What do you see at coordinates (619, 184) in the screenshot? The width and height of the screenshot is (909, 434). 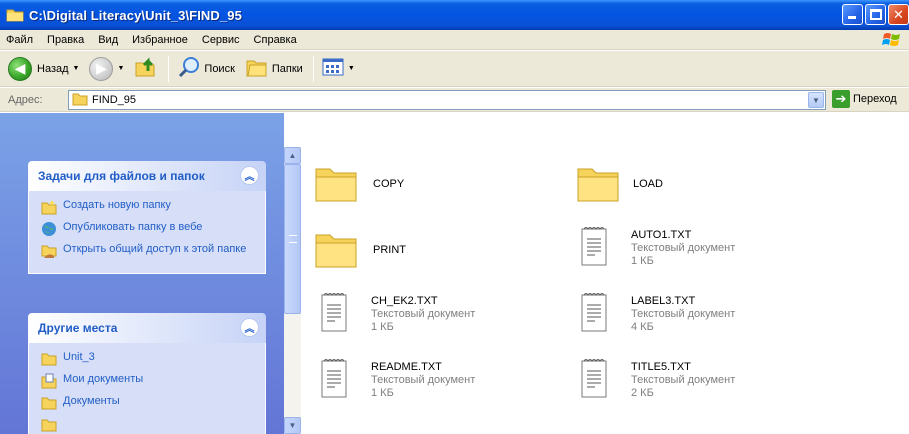 I see `folder-item: LOAD` at bounding box center [619, 184].